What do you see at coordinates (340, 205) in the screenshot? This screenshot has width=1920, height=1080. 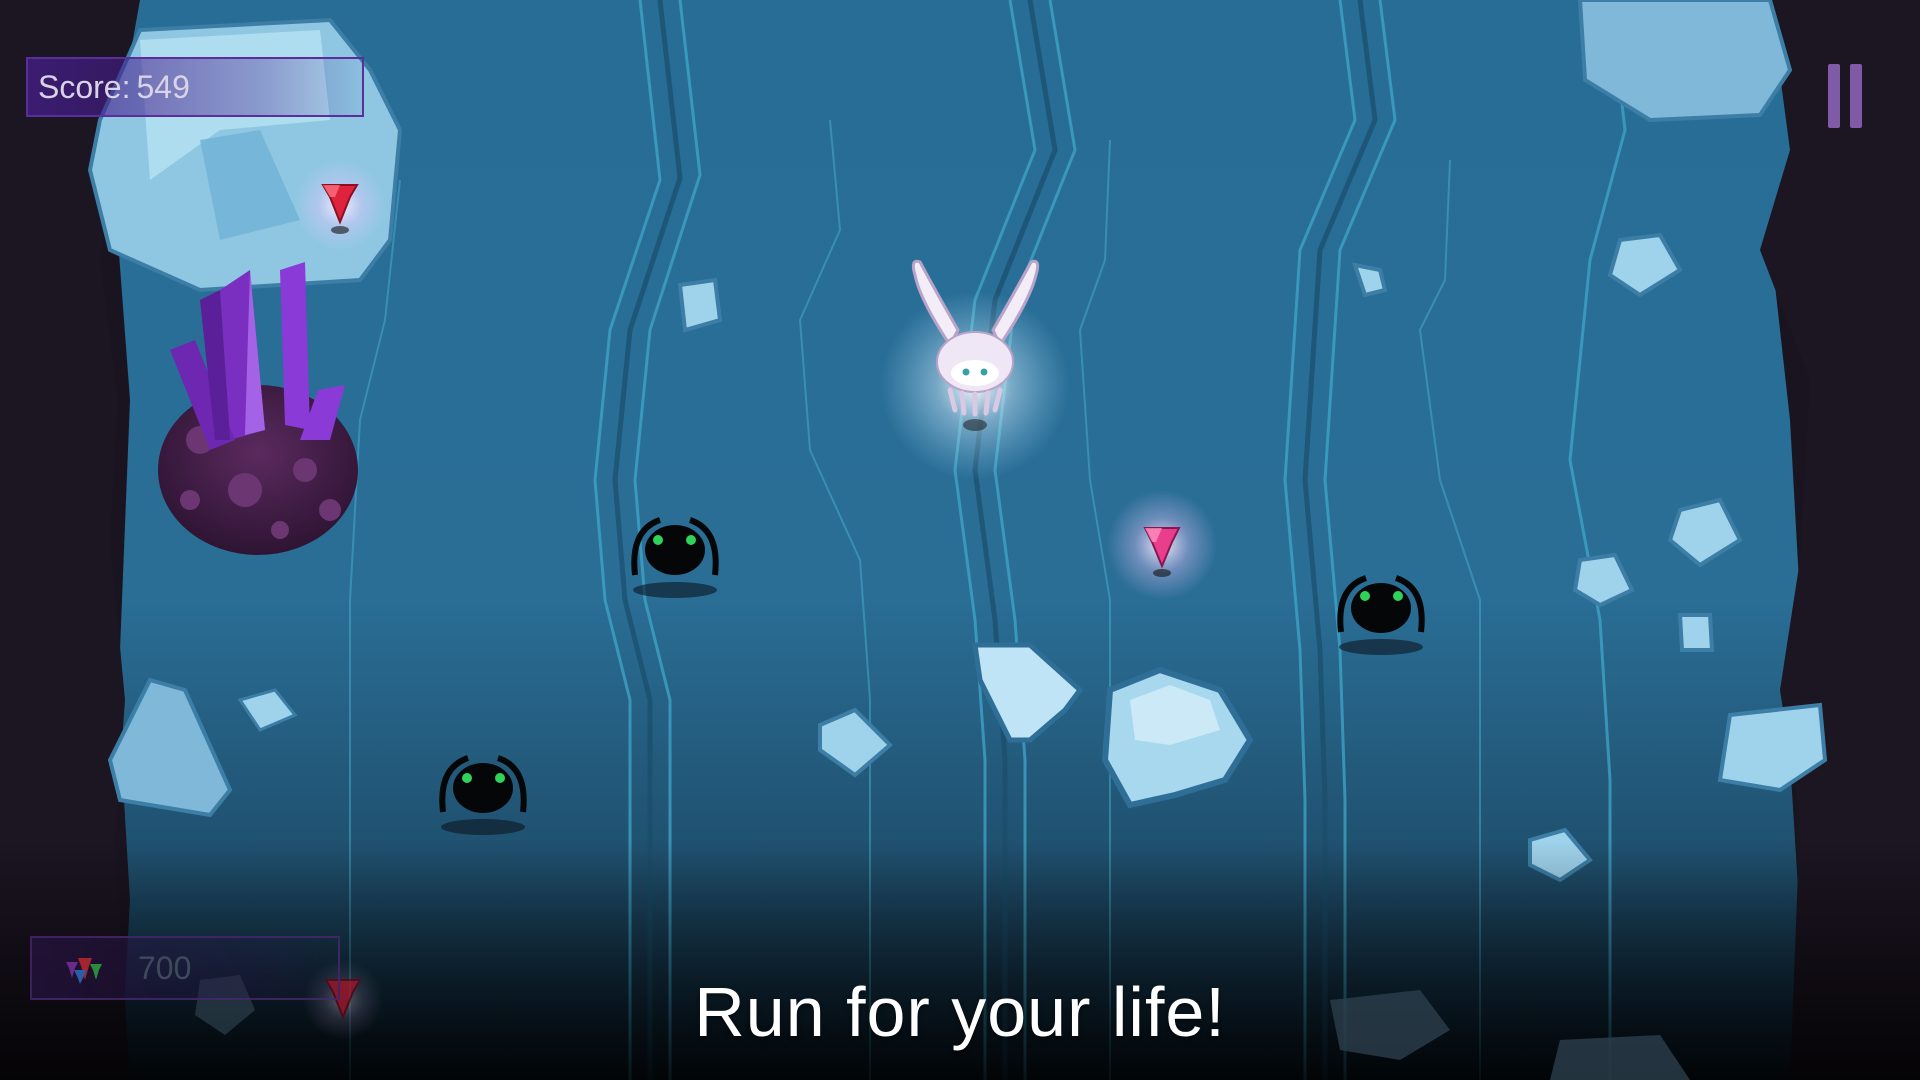 I see `red-gem` at bounding box center [340, 205].